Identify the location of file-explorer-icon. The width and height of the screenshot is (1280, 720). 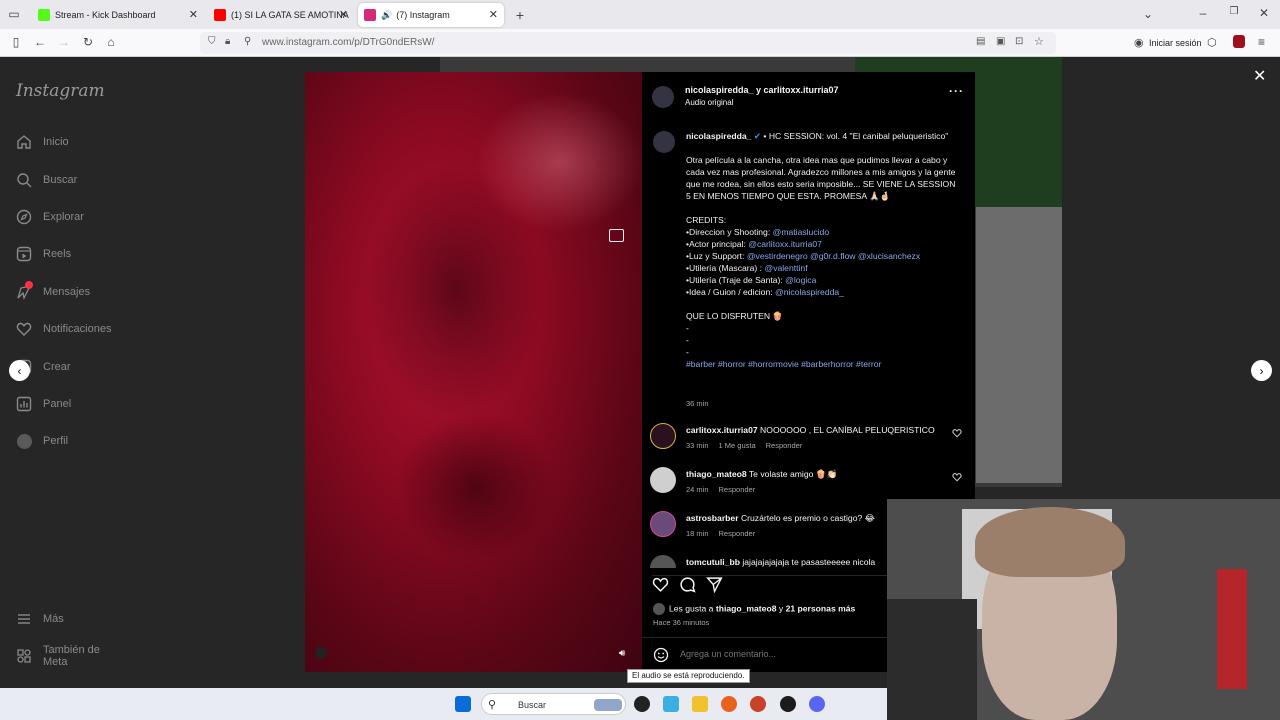
(700, 704).